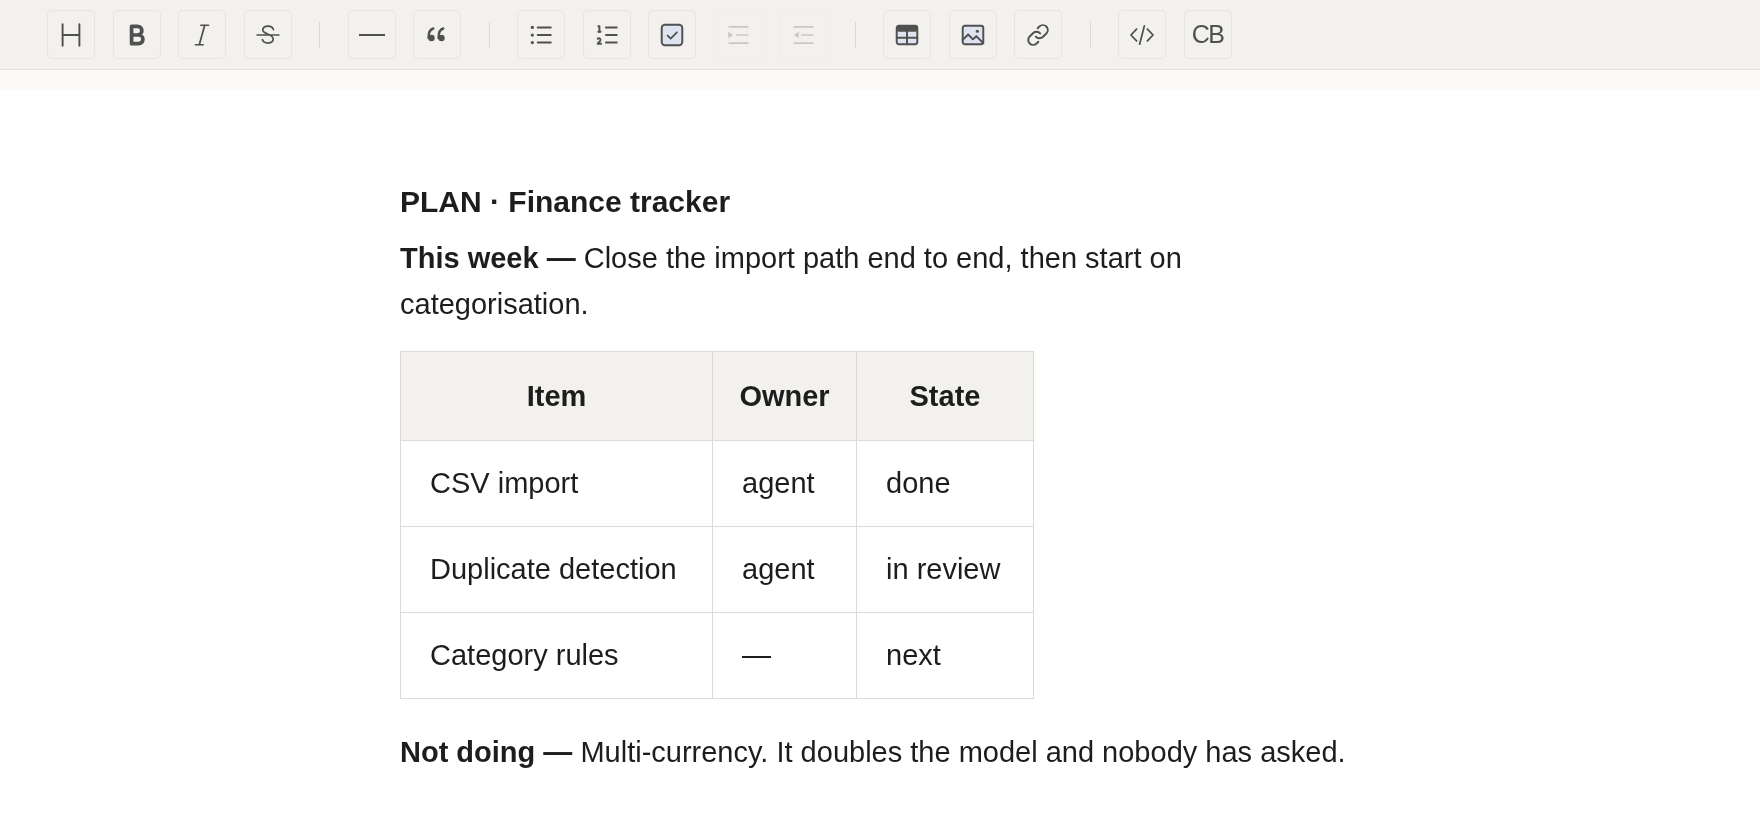 The height and width of the screenshot is (840, 1760). I want to click on paragraph: Not doing — Multi-currency. It doubles the model and nobody has asked., so click(873, 752).